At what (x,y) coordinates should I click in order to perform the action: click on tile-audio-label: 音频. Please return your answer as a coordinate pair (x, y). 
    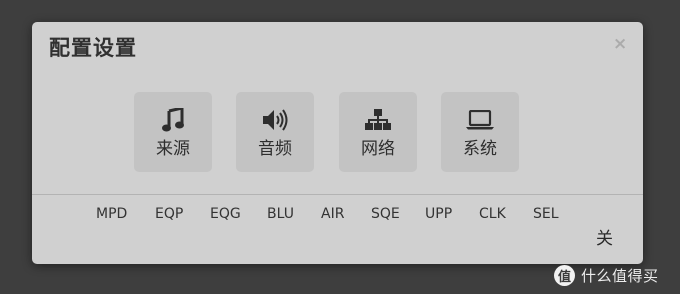
    Looking at the image, I should click on (275, 149).